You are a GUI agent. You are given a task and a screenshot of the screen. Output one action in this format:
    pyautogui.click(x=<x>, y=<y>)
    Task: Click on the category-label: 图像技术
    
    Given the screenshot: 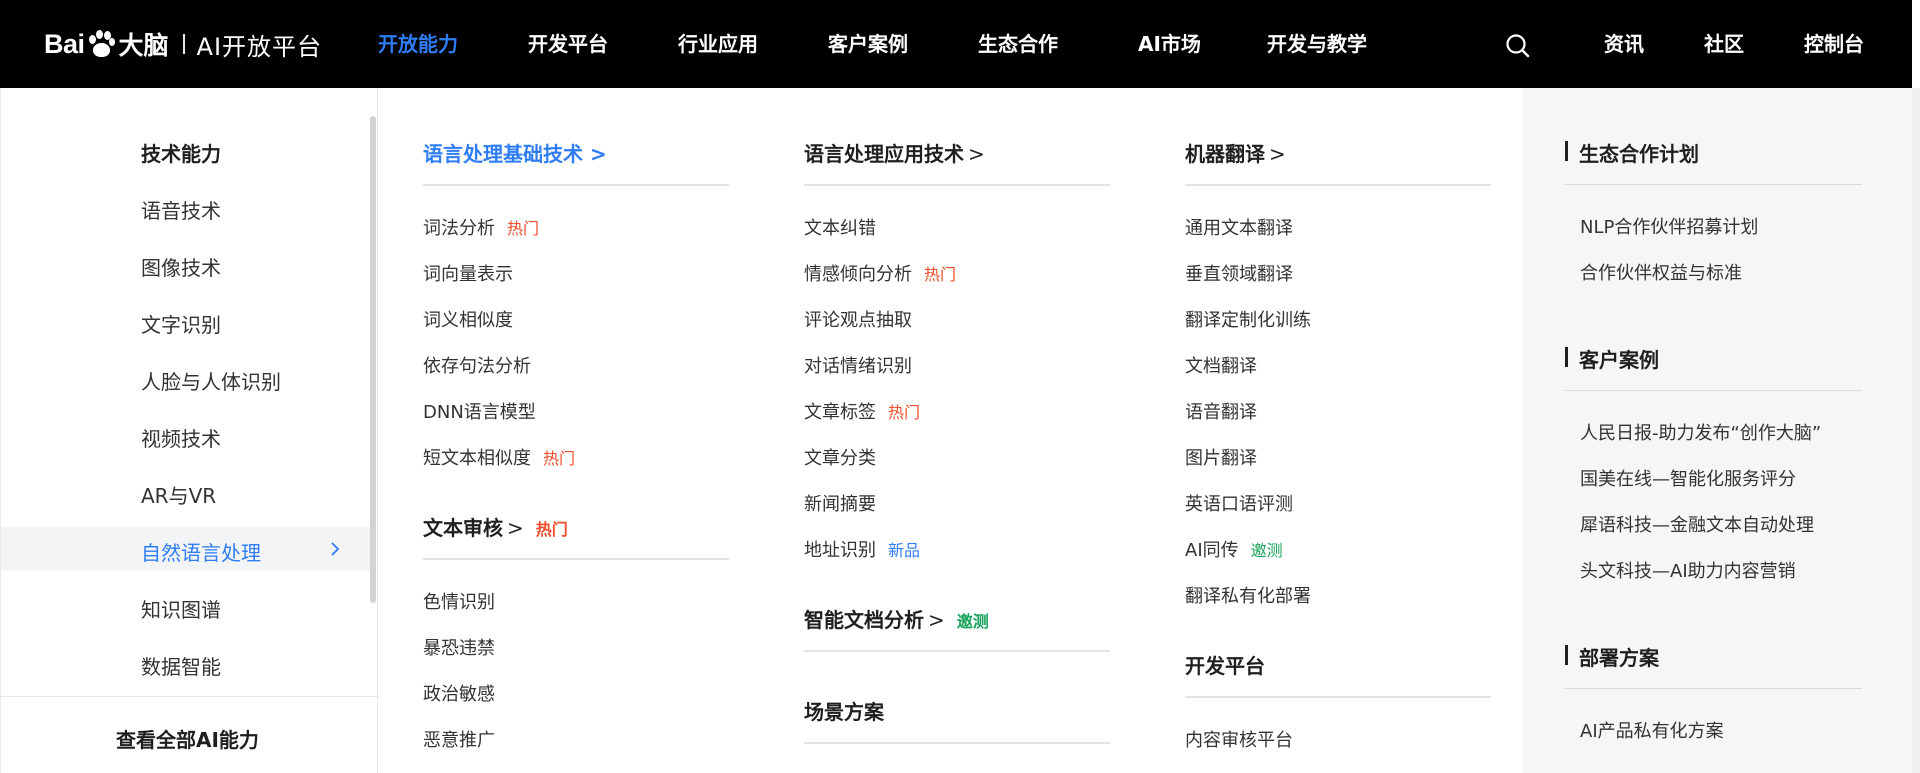 What is the action you would take?
    pyautogui.click(x=181, y=268)
    